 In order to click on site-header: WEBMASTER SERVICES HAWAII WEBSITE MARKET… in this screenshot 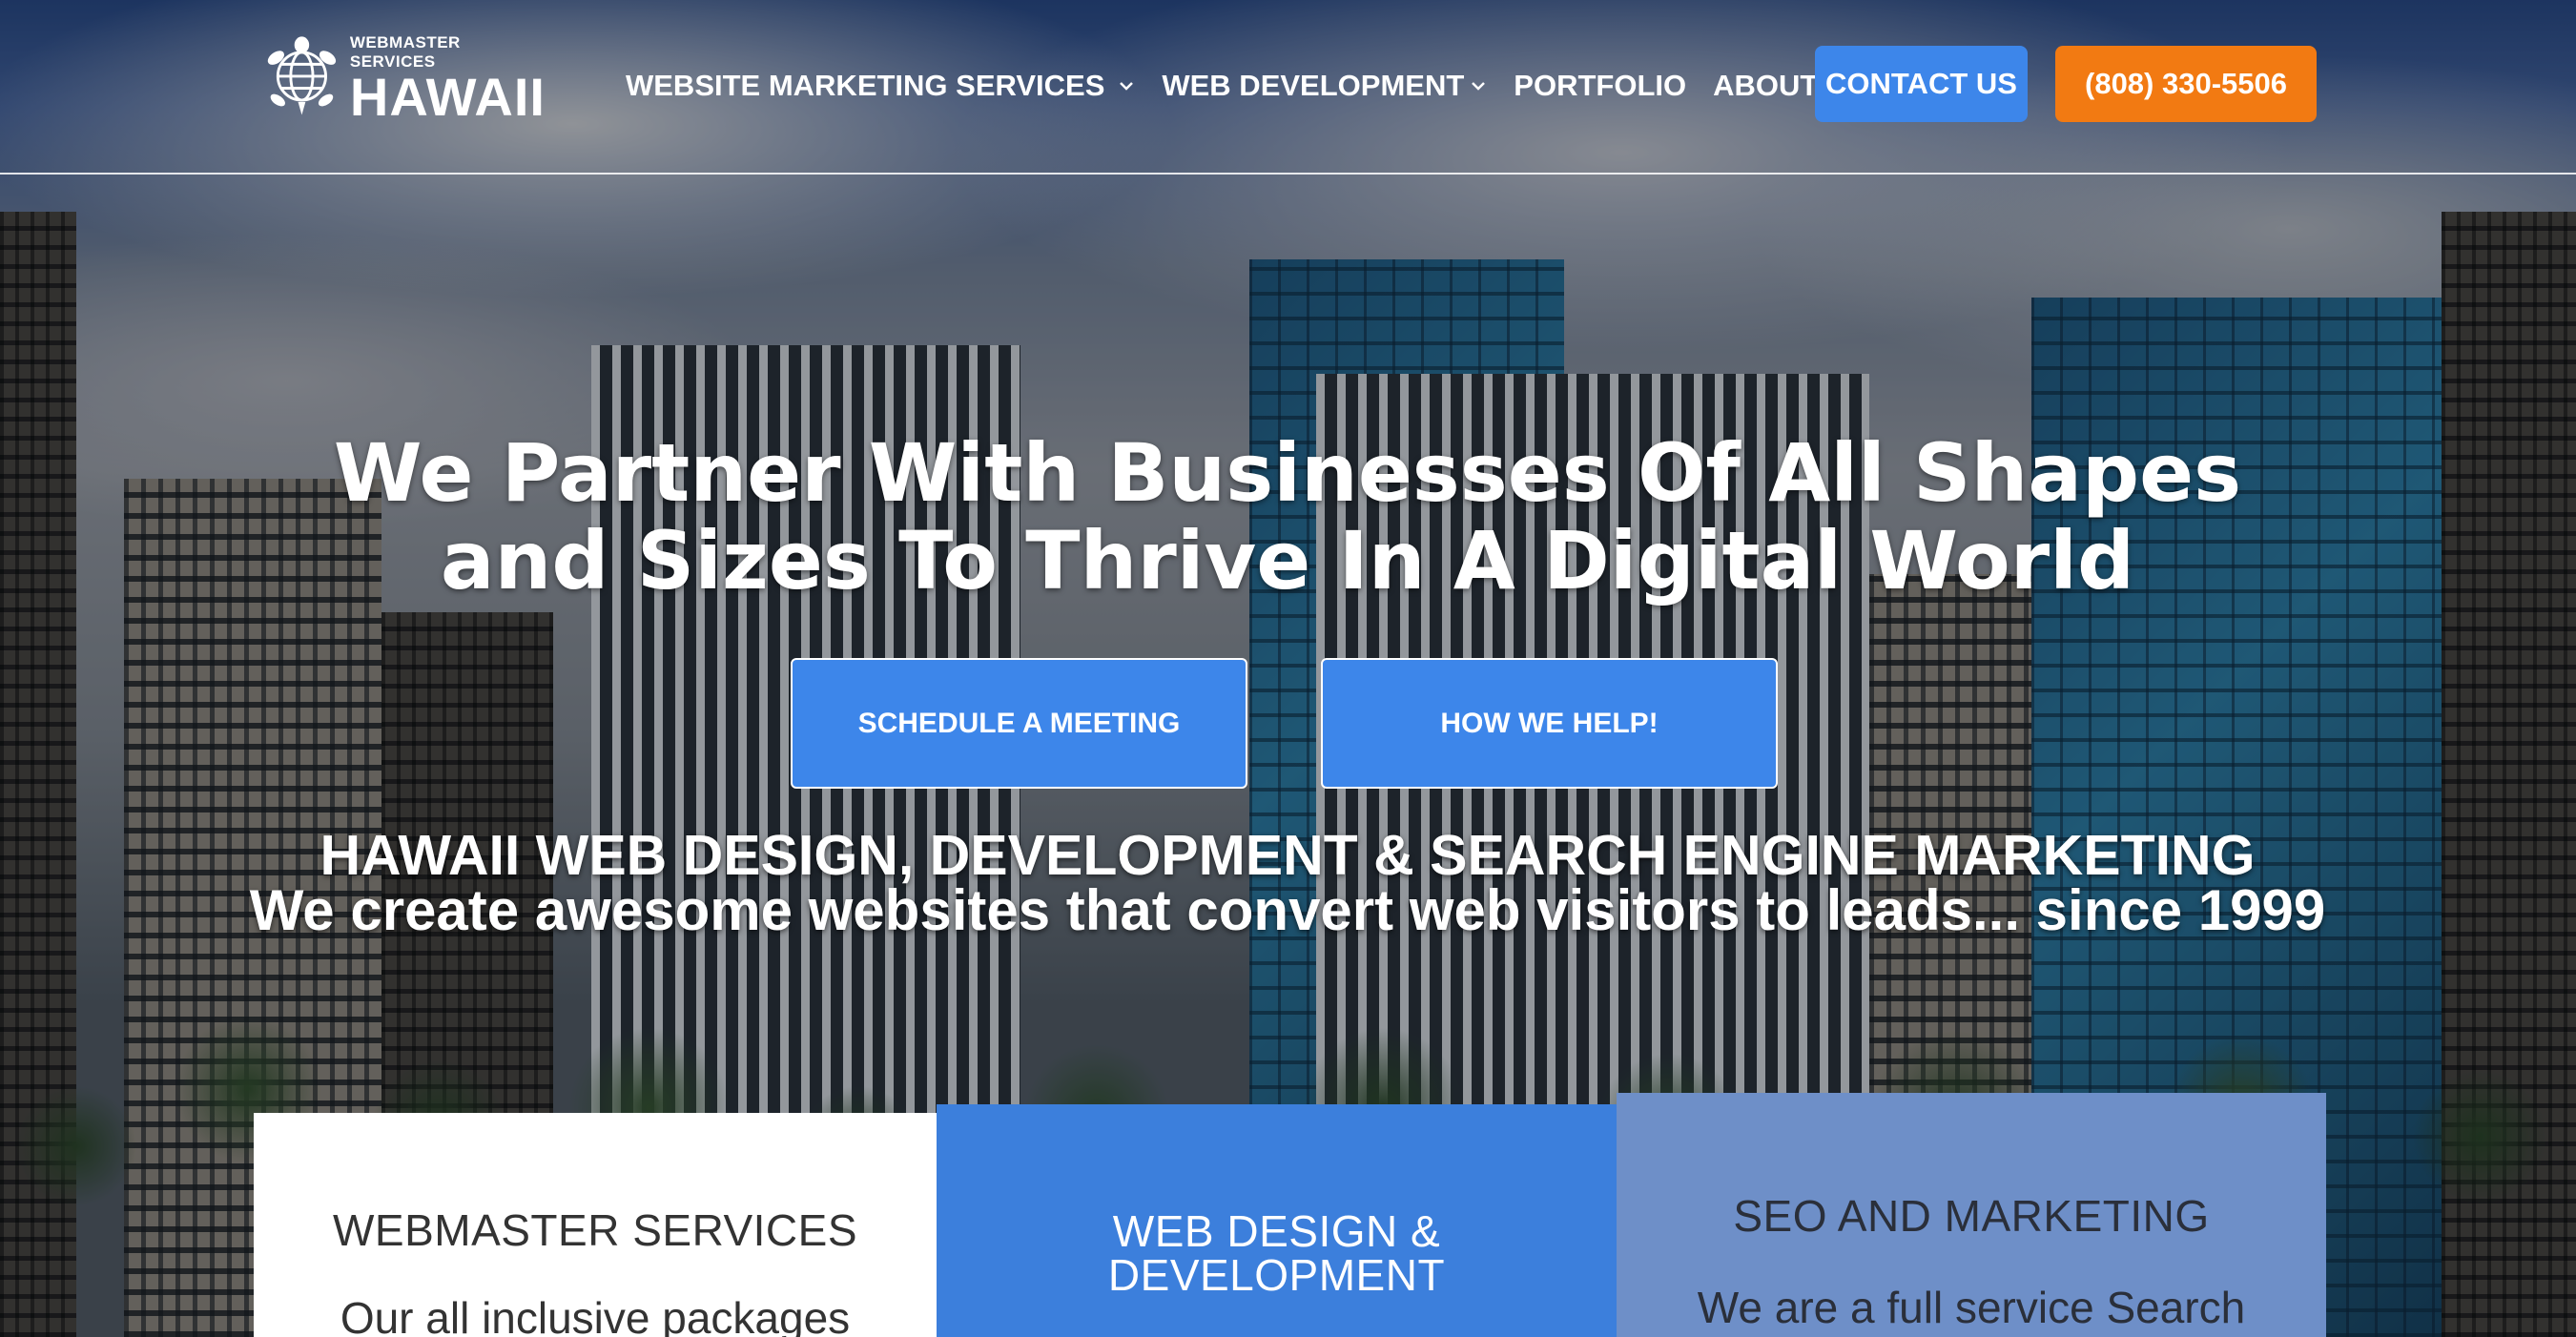, I will do `click(1288, 87)`.